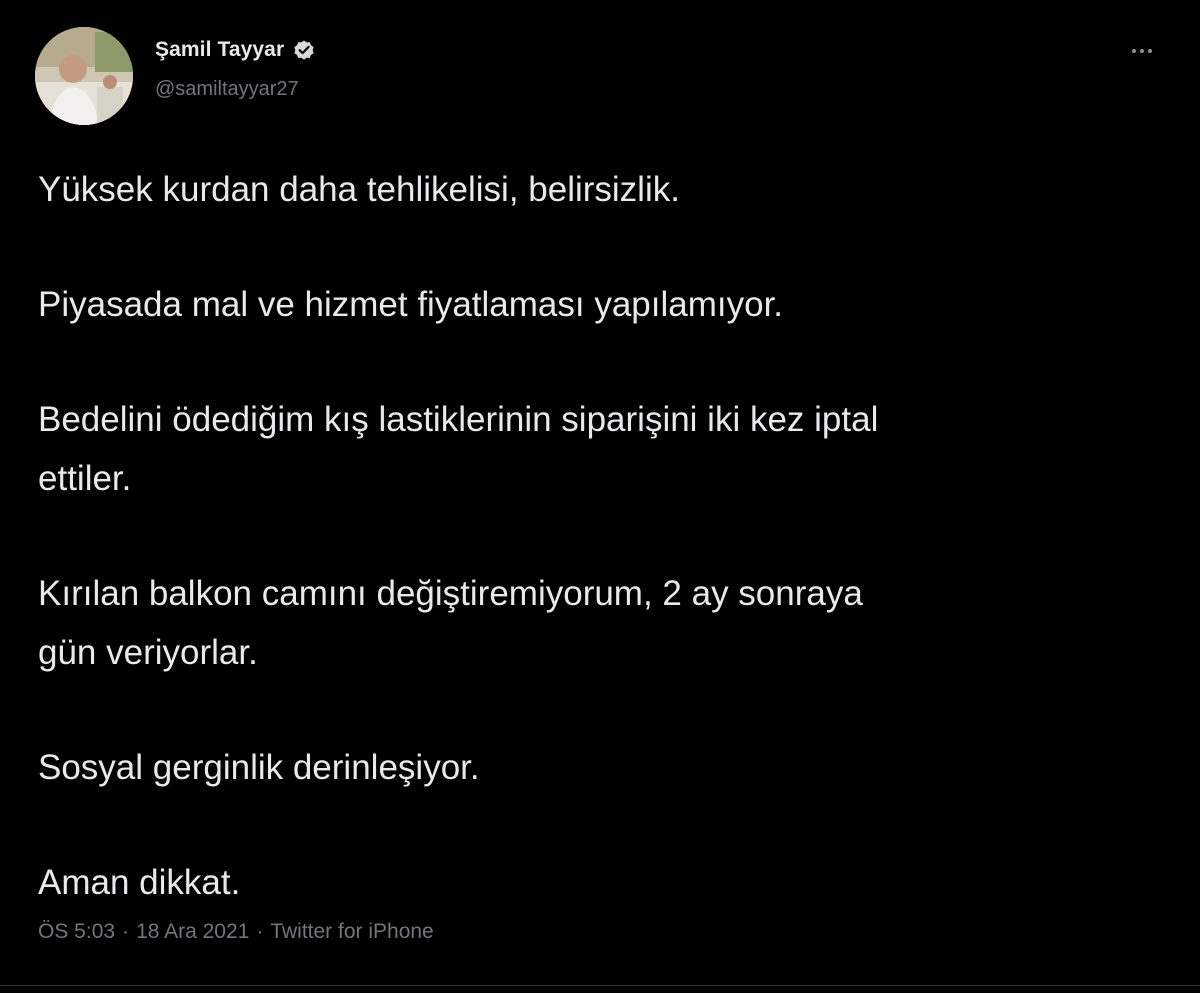  What do you see at coordinates (192, 932) in the screenshot?
I see `tweet-date-link: 18 Ara 2021` at bounding box center [192, 932].